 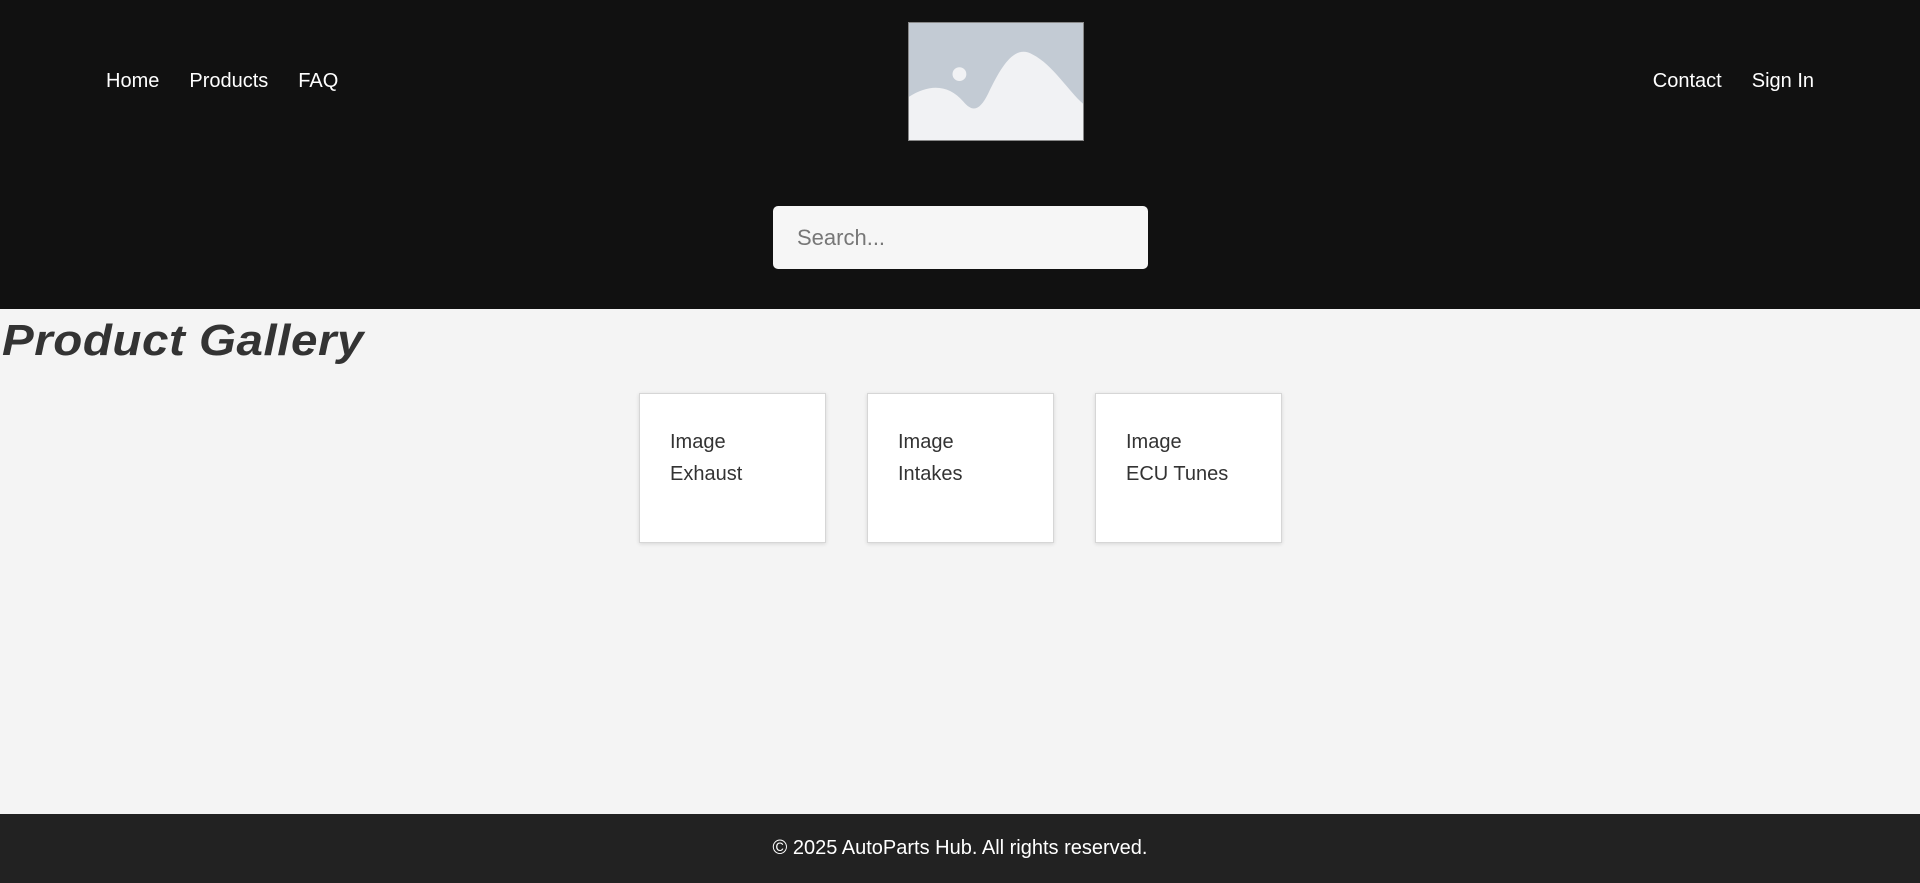 I want to click on search-input, so click(x=960, y=237).